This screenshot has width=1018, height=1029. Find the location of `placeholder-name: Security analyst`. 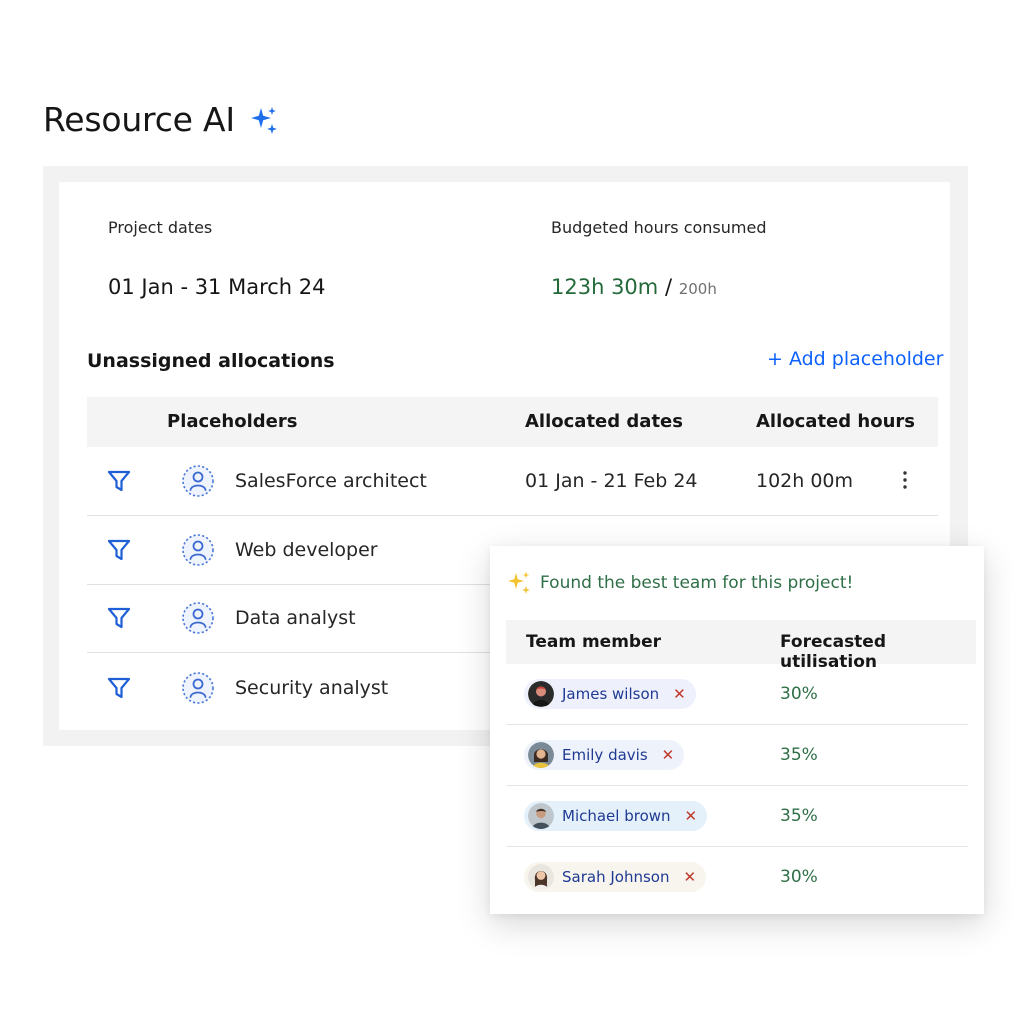

placeholder-name: Security analyst is located at coordinates (312, 688).